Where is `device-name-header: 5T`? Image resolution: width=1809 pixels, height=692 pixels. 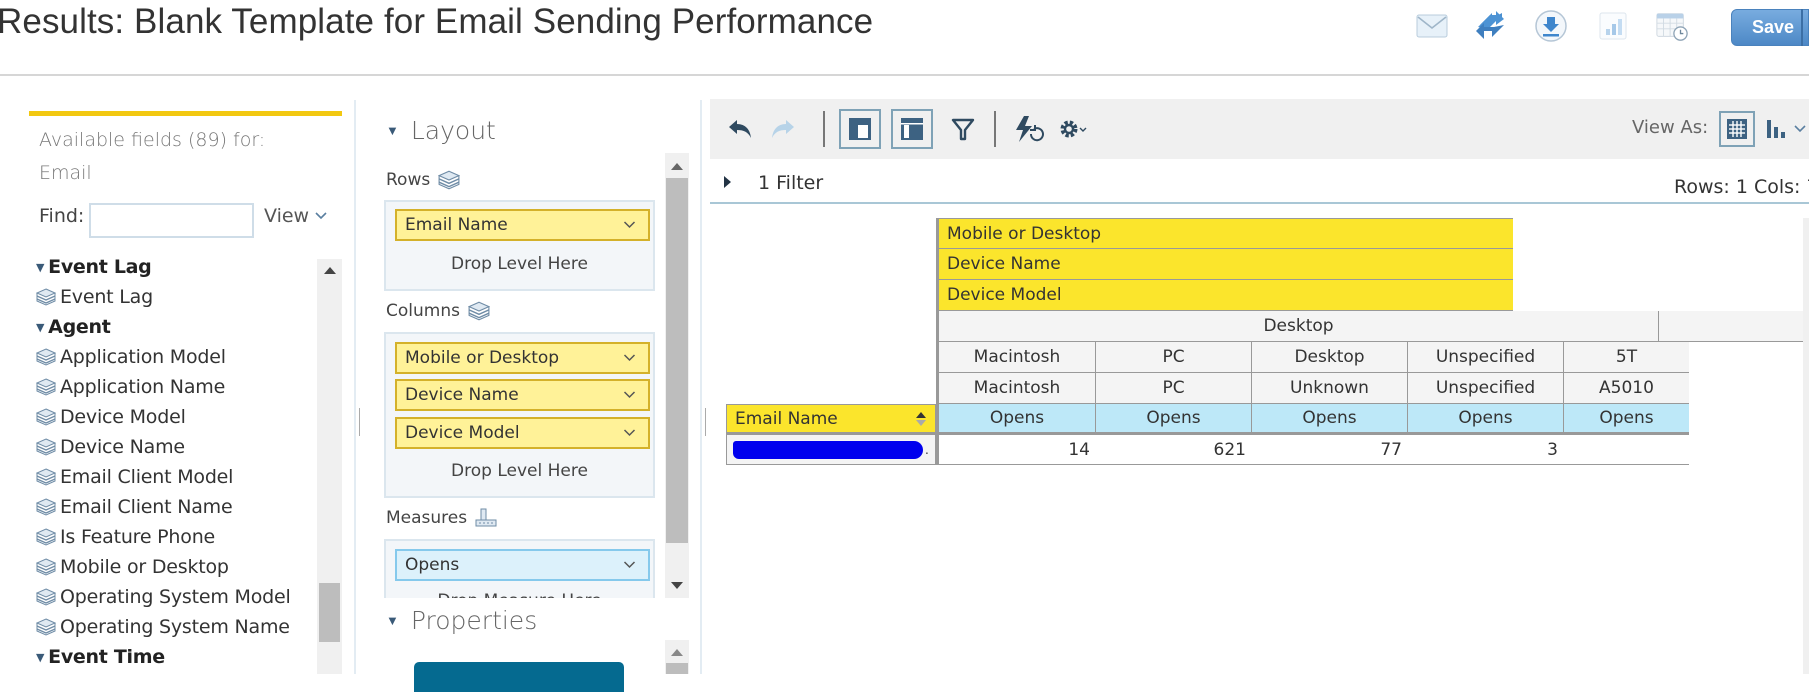 device-name-header: 5T is located at coordinates (1626, 357).